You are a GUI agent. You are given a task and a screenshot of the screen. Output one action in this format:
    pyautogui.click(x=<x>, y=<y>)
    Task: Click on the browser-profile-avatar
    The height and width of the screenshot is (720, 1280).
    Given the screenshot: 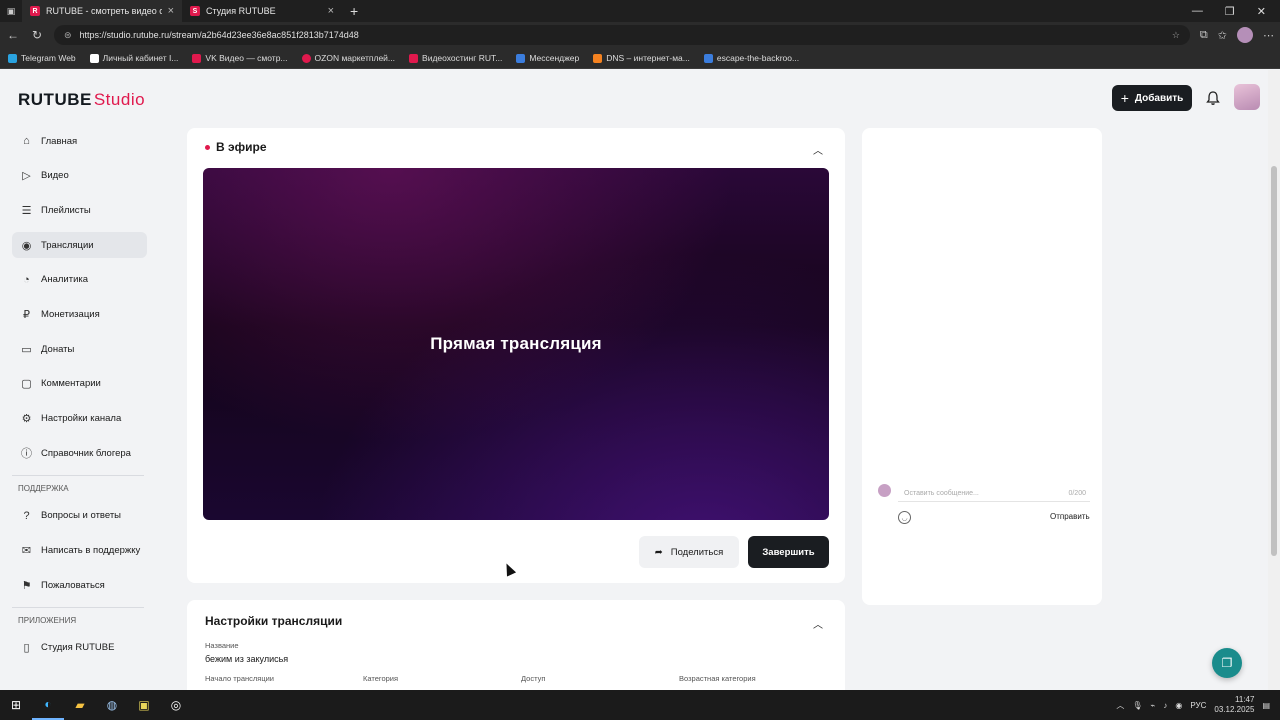 What is the action you would take?
    pyautogui.click(x=1245, y=35)
    